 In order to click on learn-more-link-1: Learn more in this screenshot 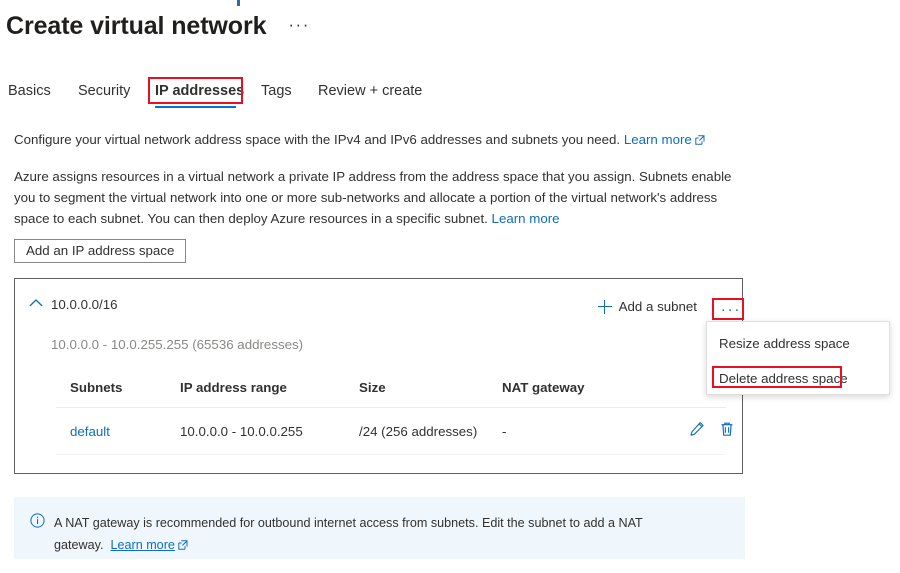, I will do `click(658, 139)`.